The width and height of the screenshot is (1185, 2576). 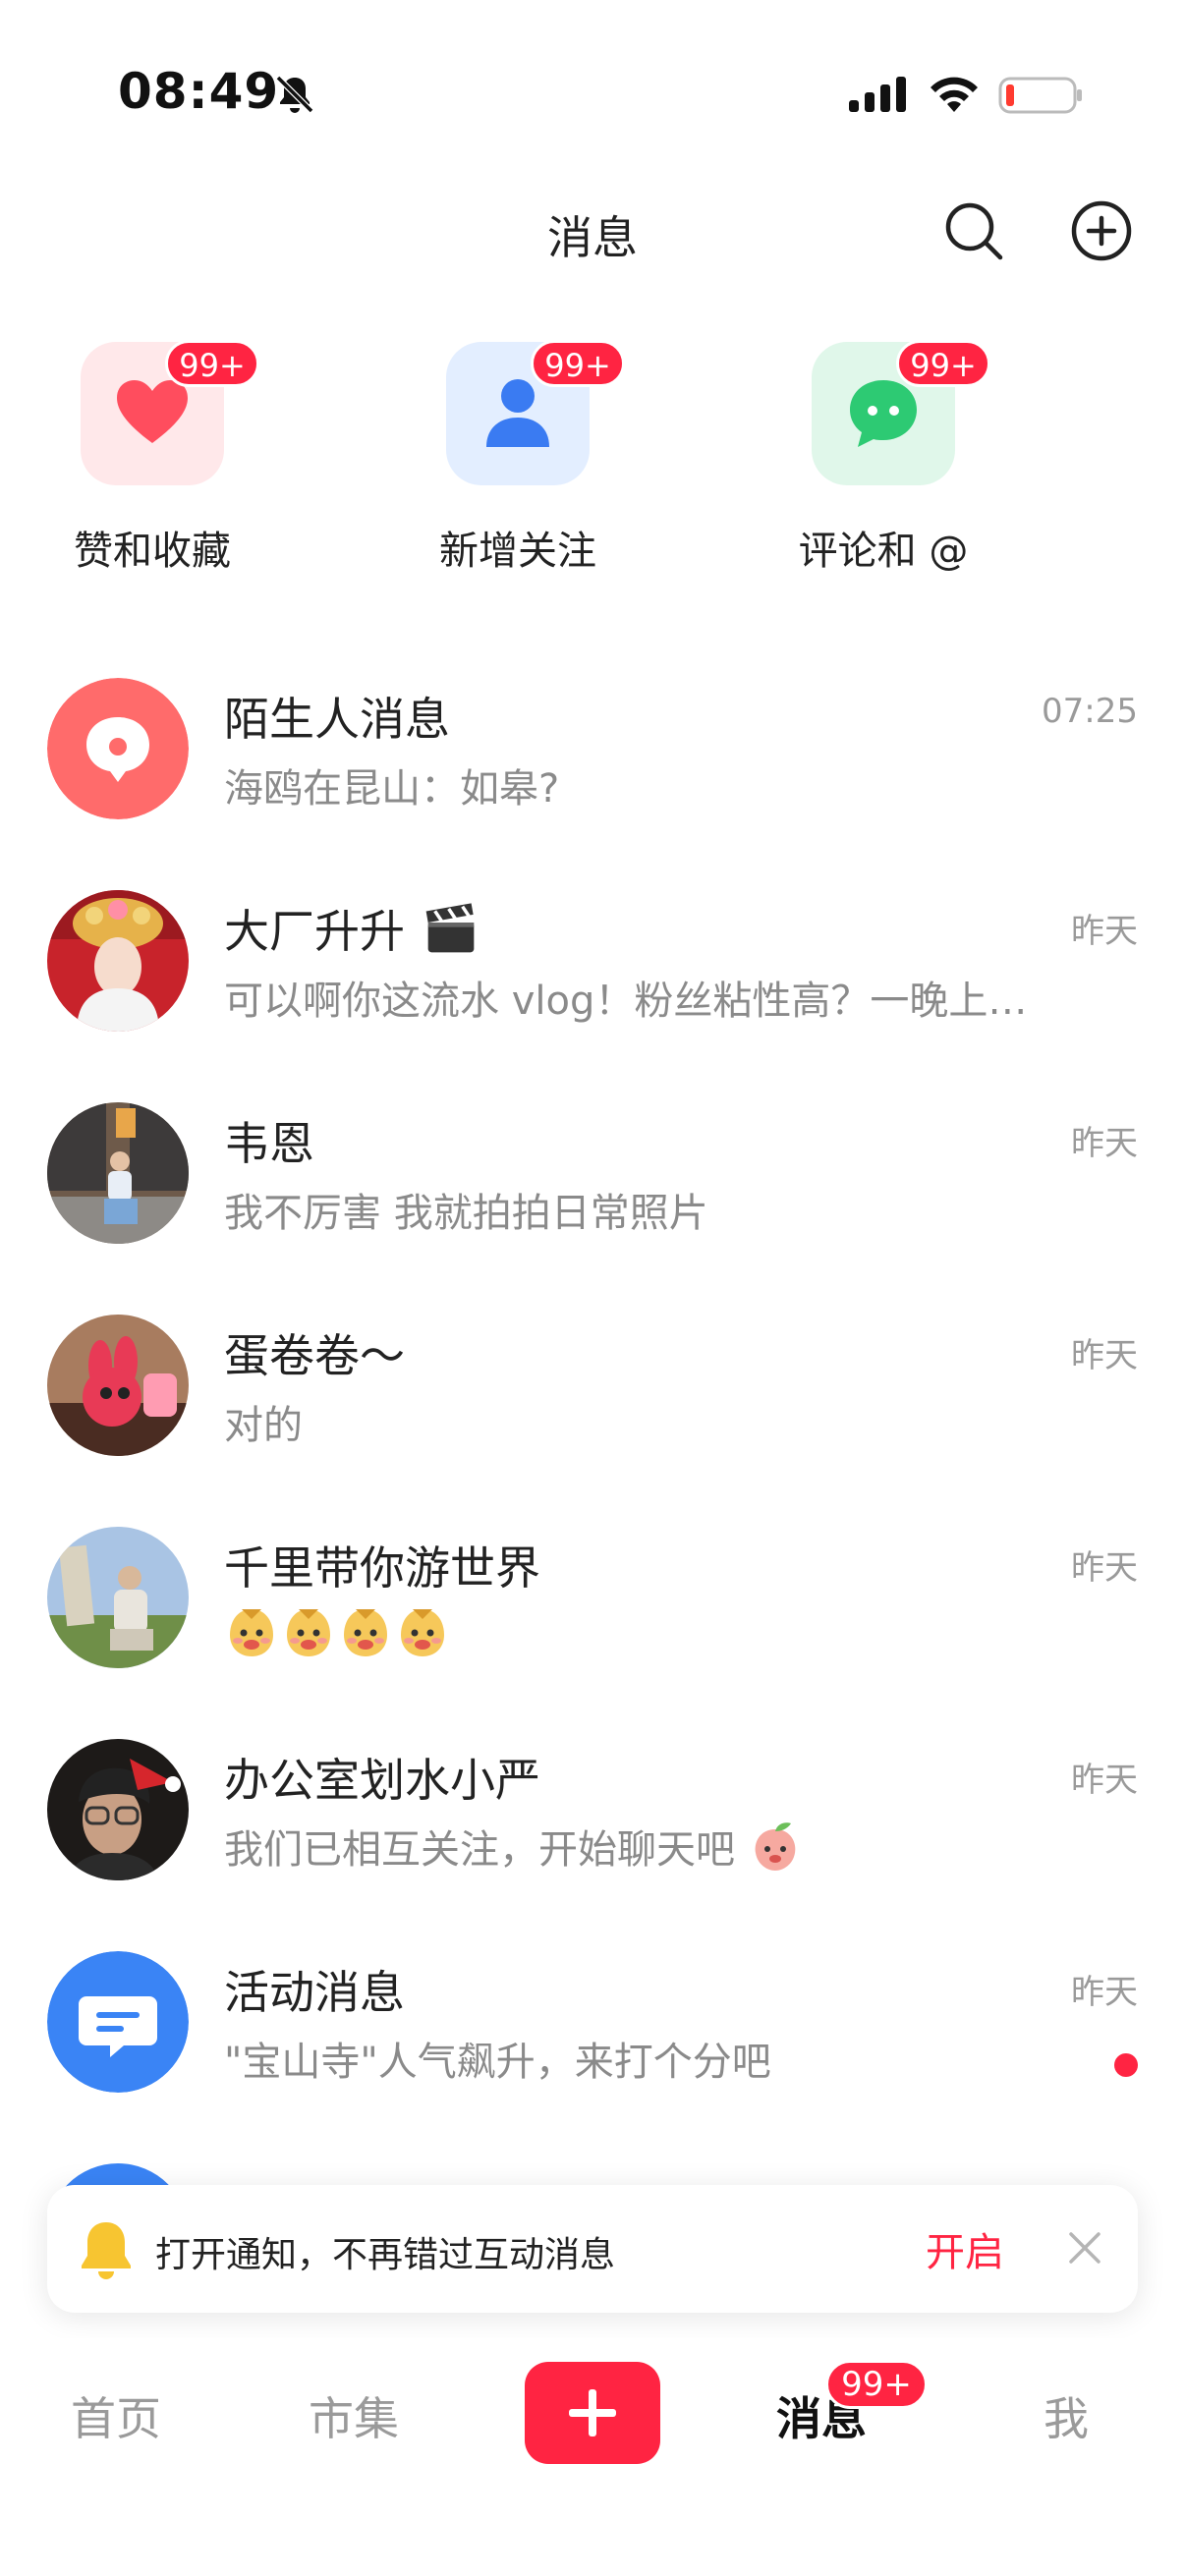 I want to click on search-icon, so click(x=974, y=230).